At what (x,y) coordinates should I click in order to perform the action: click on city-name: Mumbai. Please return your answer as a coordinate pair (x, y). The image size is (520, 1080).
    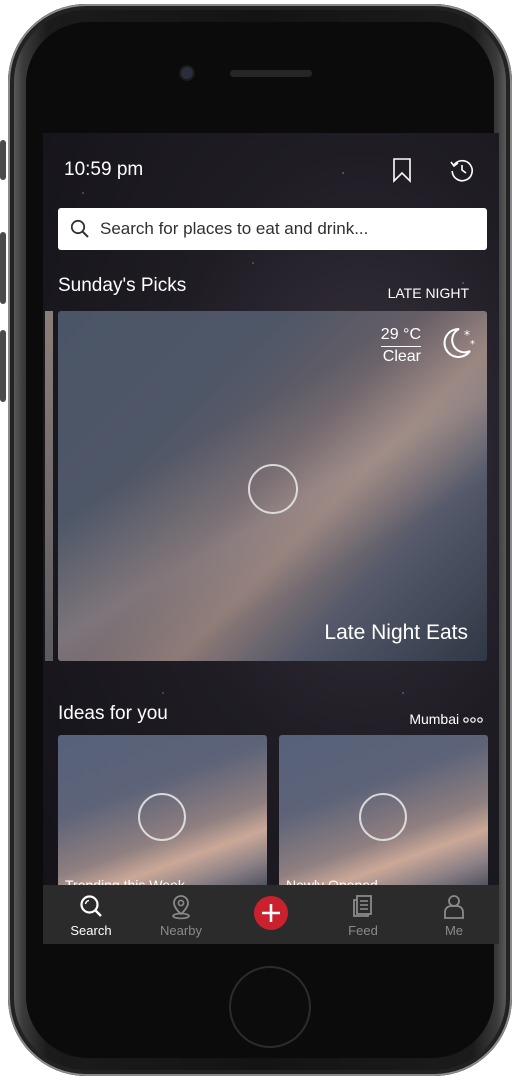
    Looking at the image, I should click on (434, 719).